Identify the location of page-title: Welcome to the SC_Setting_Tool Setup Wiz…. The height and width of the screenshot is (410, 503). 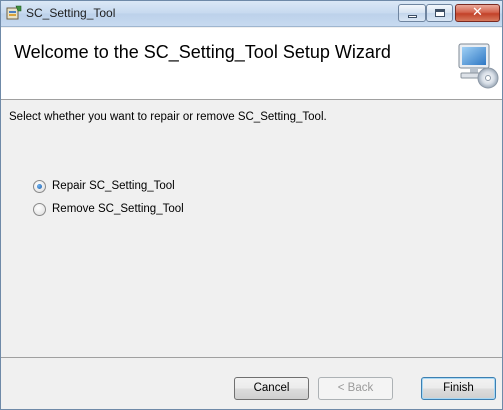
(202, 52).